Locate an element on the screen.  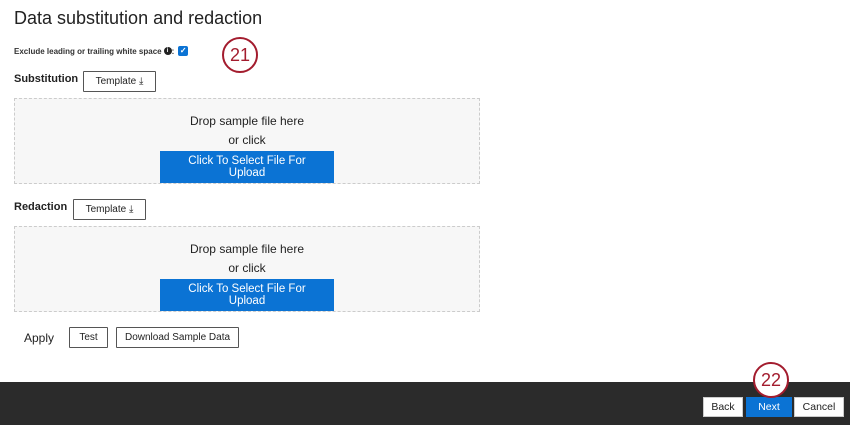
info-icon: i is located at coordinates (167, 51).